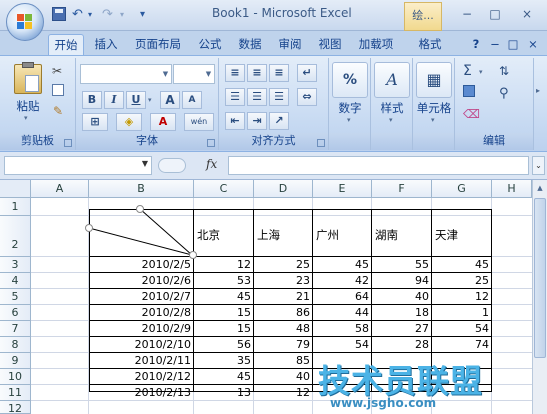  Describe the element at coordinates (504, 93) in the screenshot. I see `find-select-icon: ⚲` at that location.